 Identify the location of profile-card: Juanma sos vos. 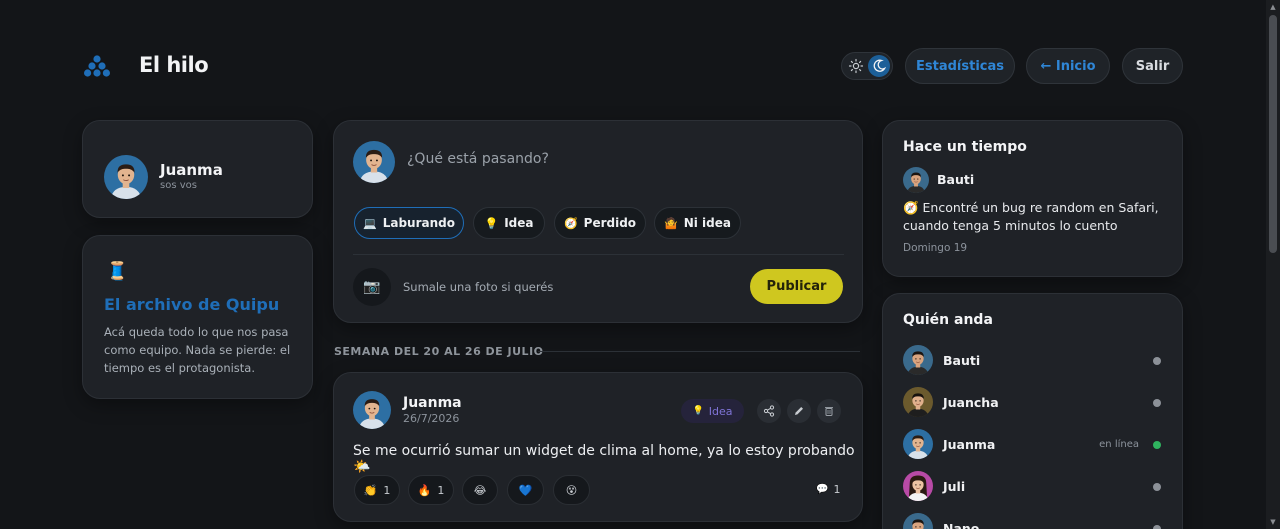
(197, 169).